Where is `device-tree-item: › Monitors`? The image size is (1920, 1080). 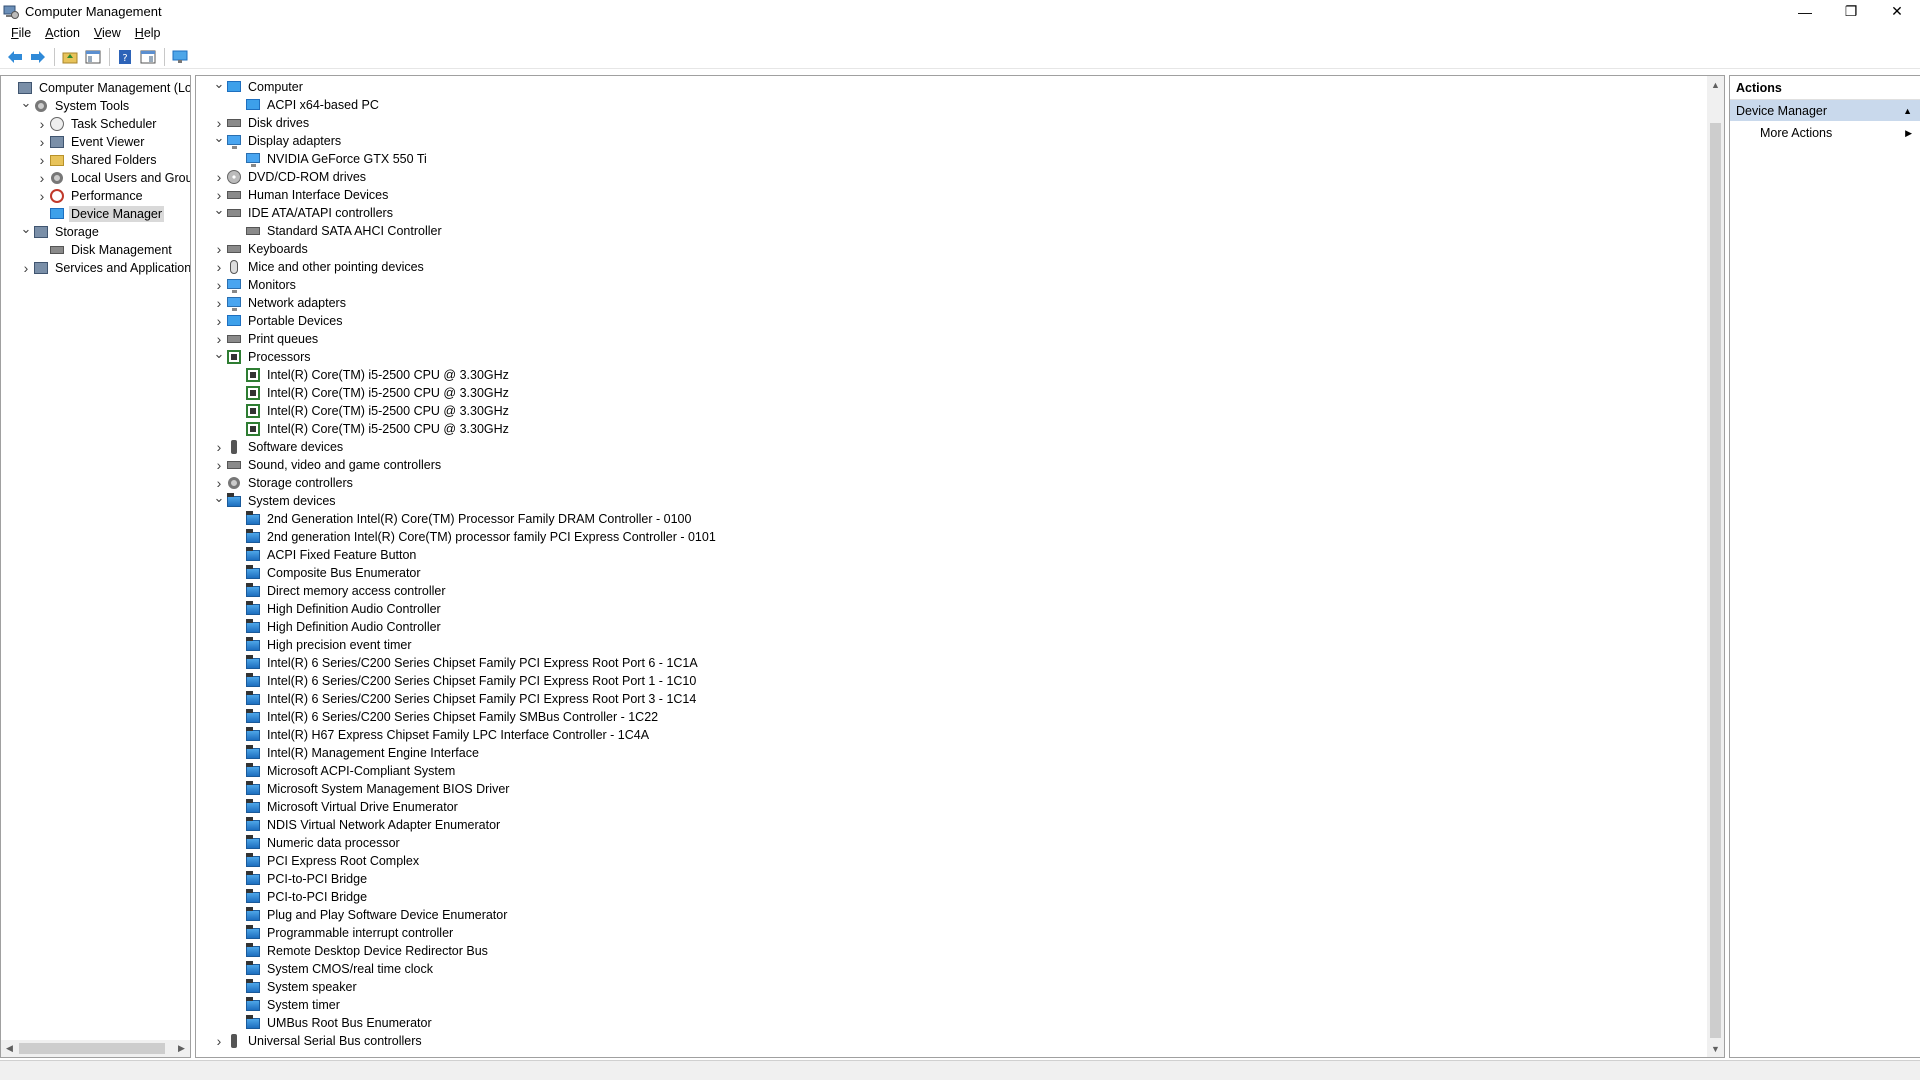
device-tree-item: › Monitors is located at coordinates (465, 285).